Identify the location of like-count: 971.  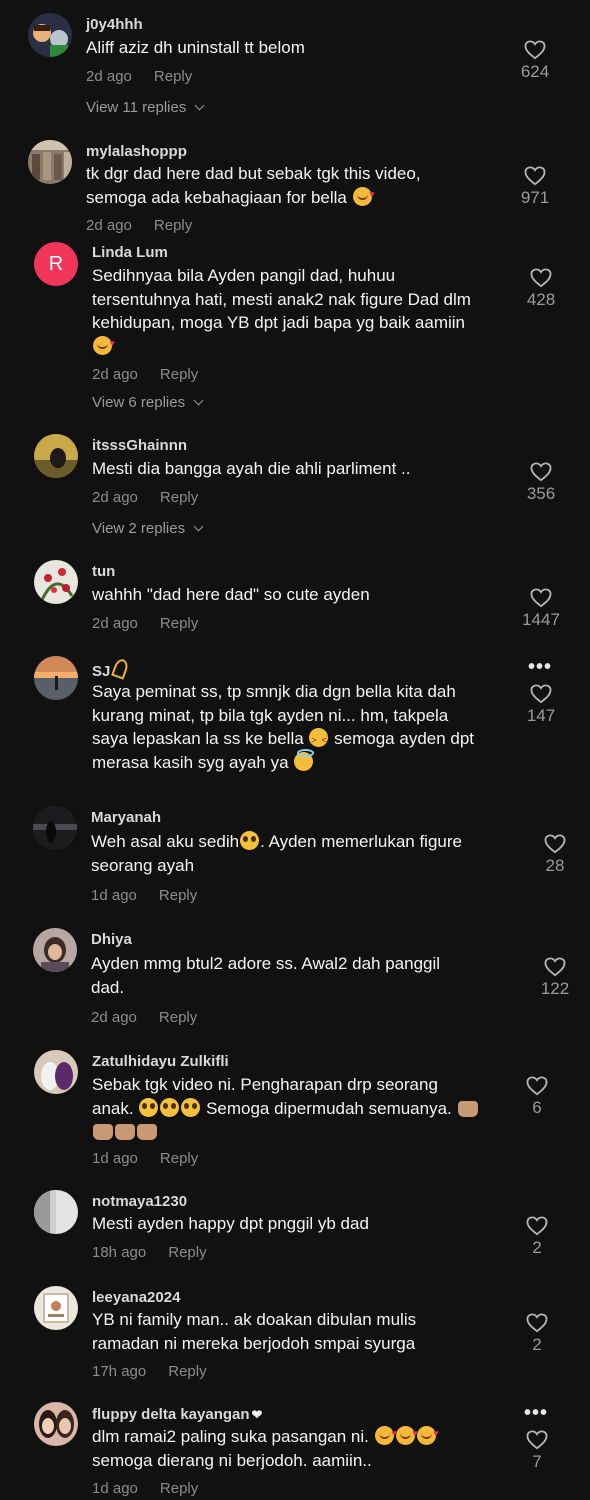
(535, 197).